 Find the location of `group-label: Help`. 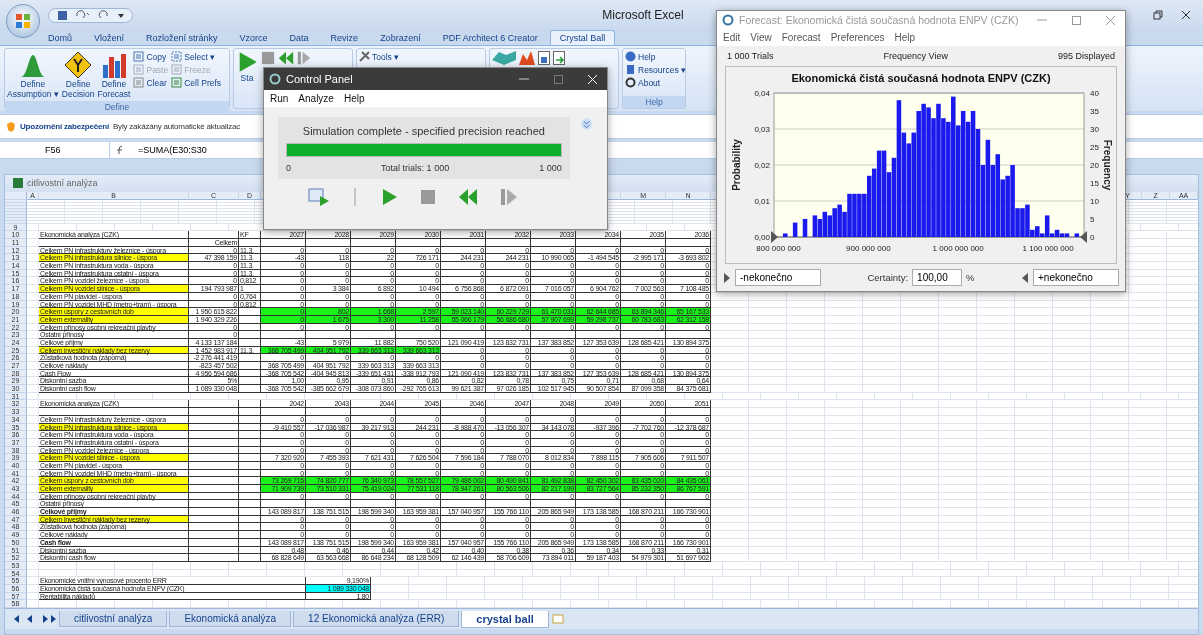

group-label: Help is located at coordinates (654, 102).